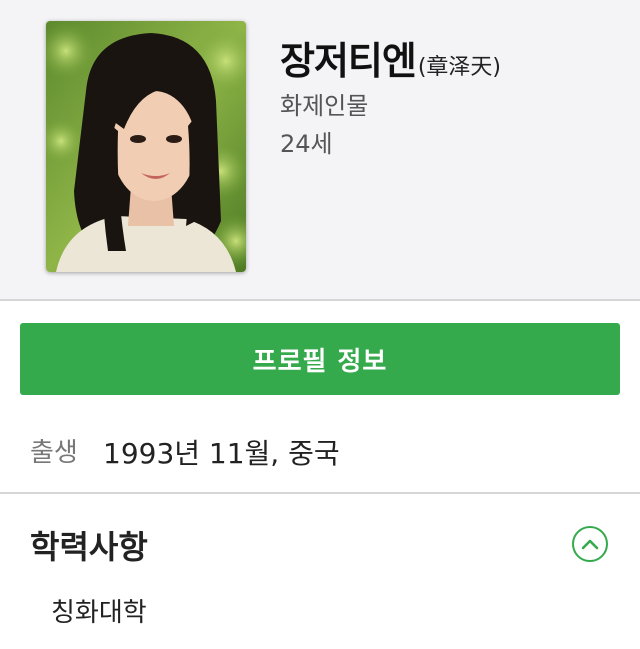 The image size is (640, 649). What do you see at coordinates (221, 453) in the screenshot?
I see `birth-value: 1993년 11월, 중국` at bounding box center [221, 453].